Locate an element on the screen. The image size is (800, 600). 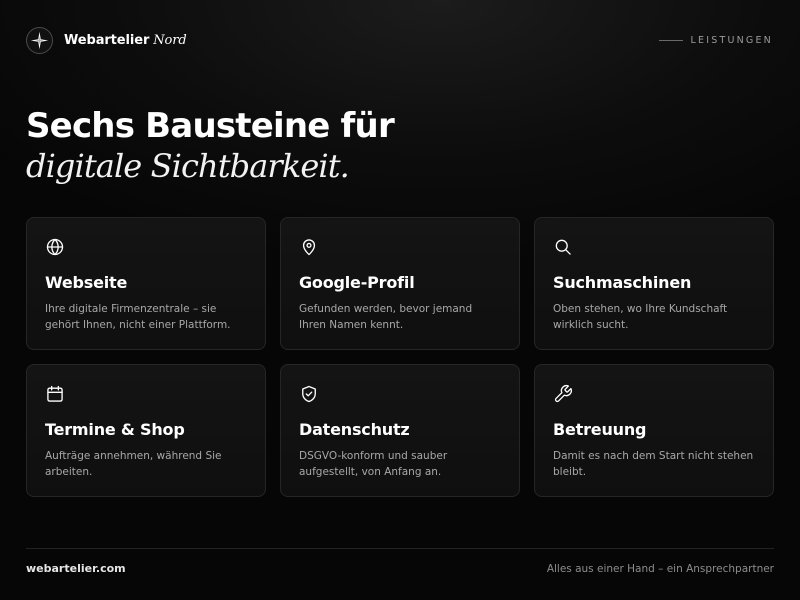
calendar-icon is located at coordinates (55, 394).